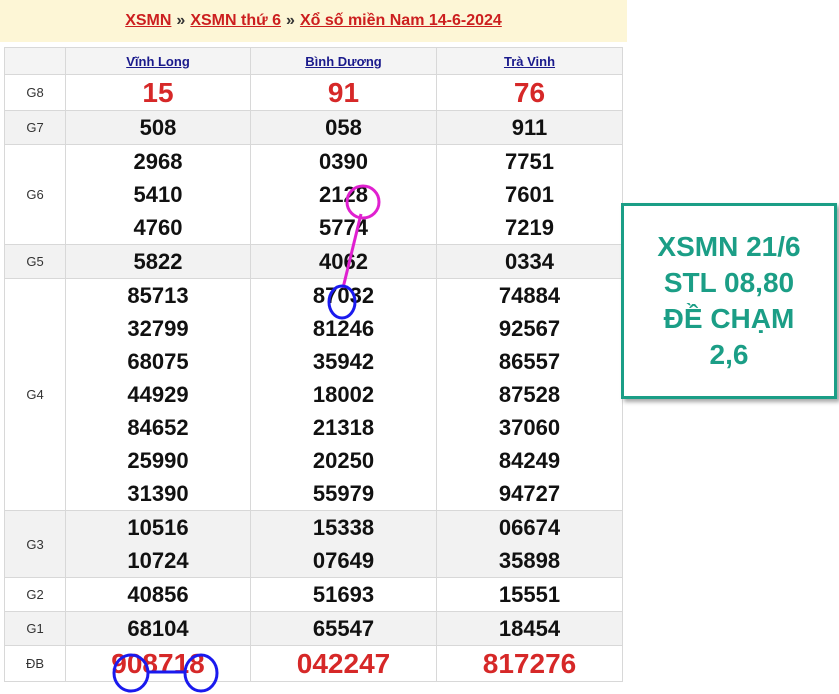 This screenshot has width=839, height=694. I want to click on result-number: 4062, so click(343, 261).